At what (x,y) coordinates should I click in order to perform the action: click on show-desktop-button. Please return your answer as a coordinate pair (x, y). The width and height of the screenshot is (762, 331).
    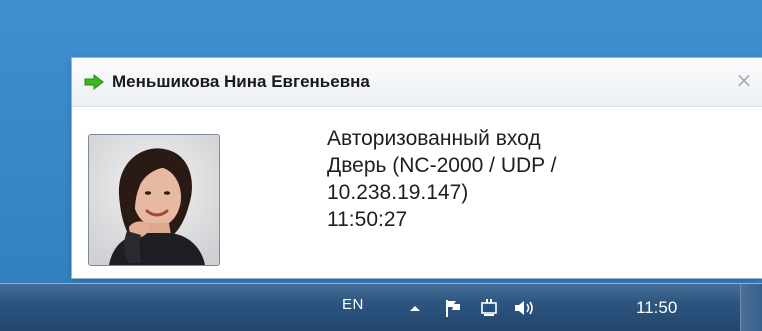
    Looking at the image, I should click on (751, 307).